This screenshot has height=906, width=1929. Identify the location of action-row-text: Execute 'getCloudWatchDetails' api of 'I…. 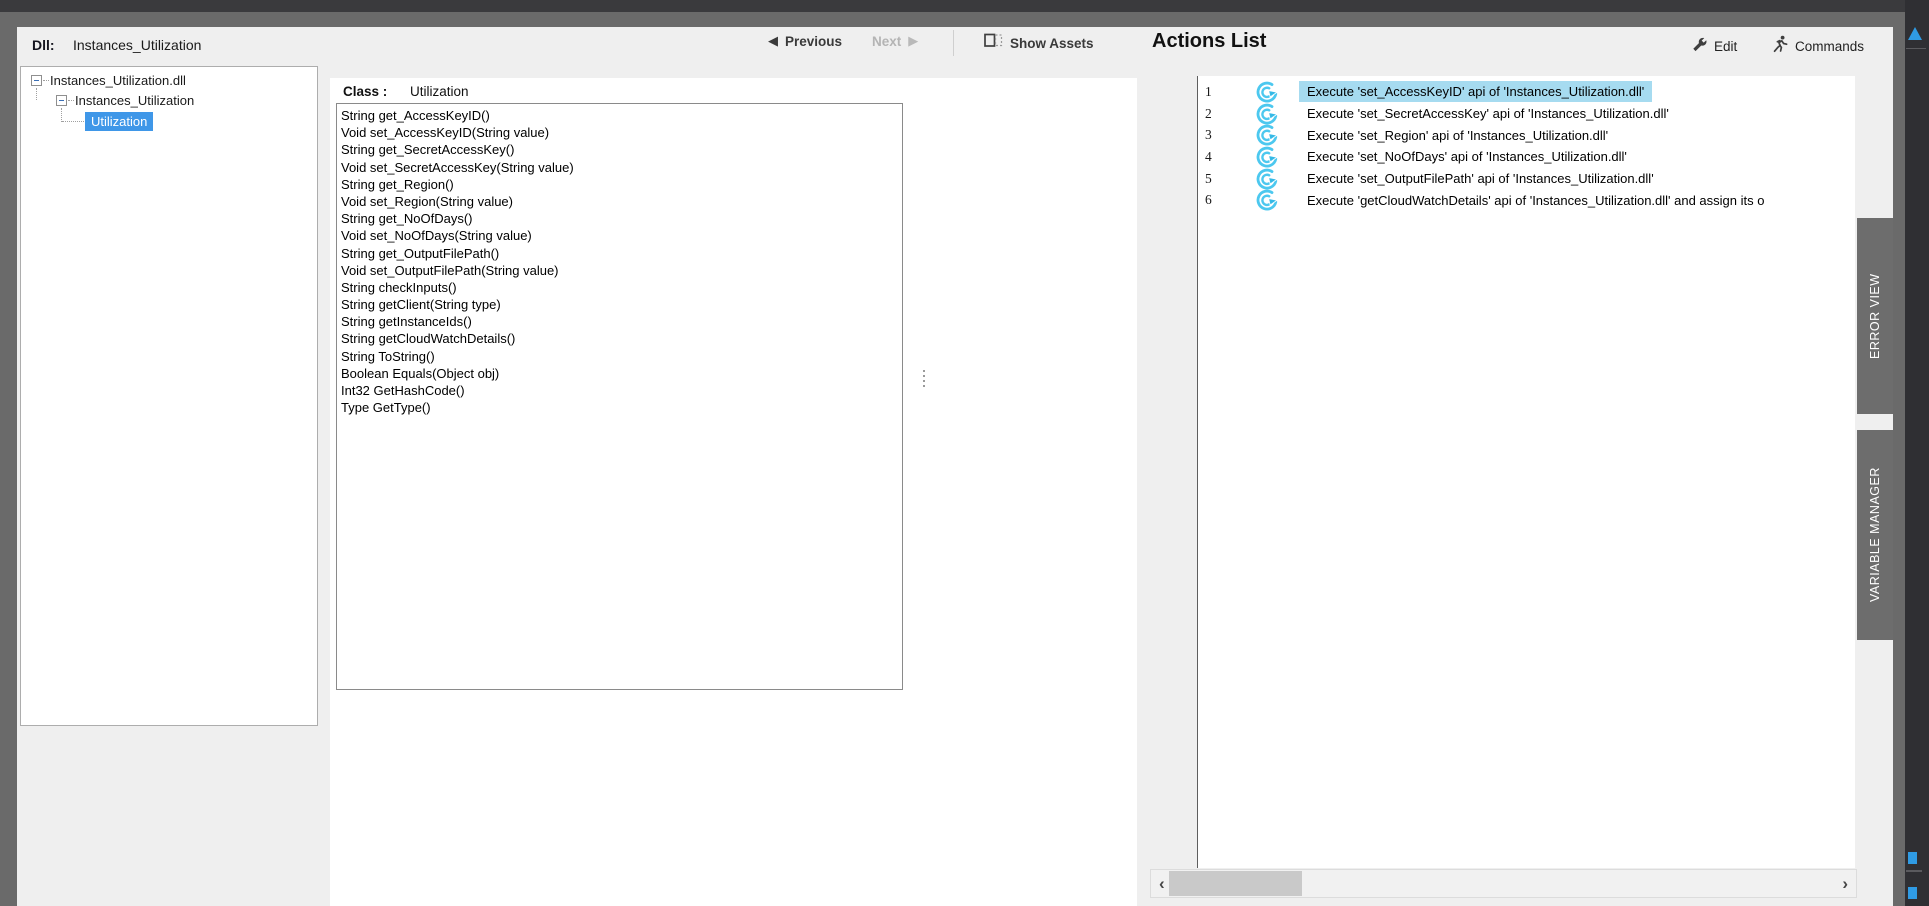
(1536, 200).